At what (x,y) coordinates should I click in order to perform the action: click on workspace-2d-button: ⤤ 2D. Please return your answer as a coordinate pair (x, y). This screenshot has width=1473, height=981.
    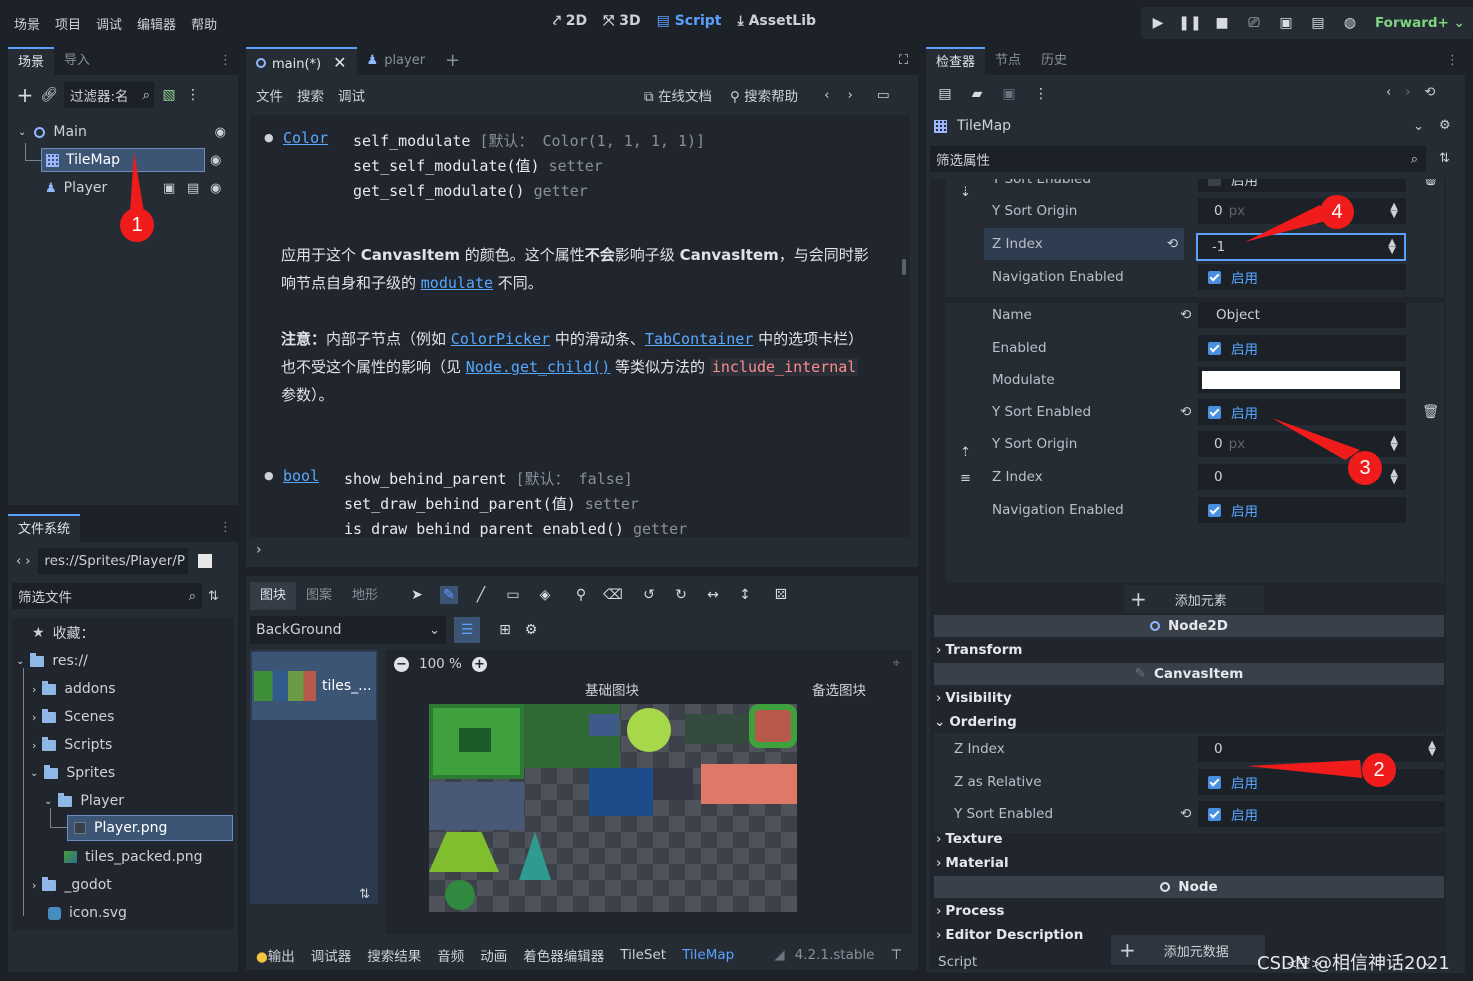
    Looking at the image, I should click on (570, 21).